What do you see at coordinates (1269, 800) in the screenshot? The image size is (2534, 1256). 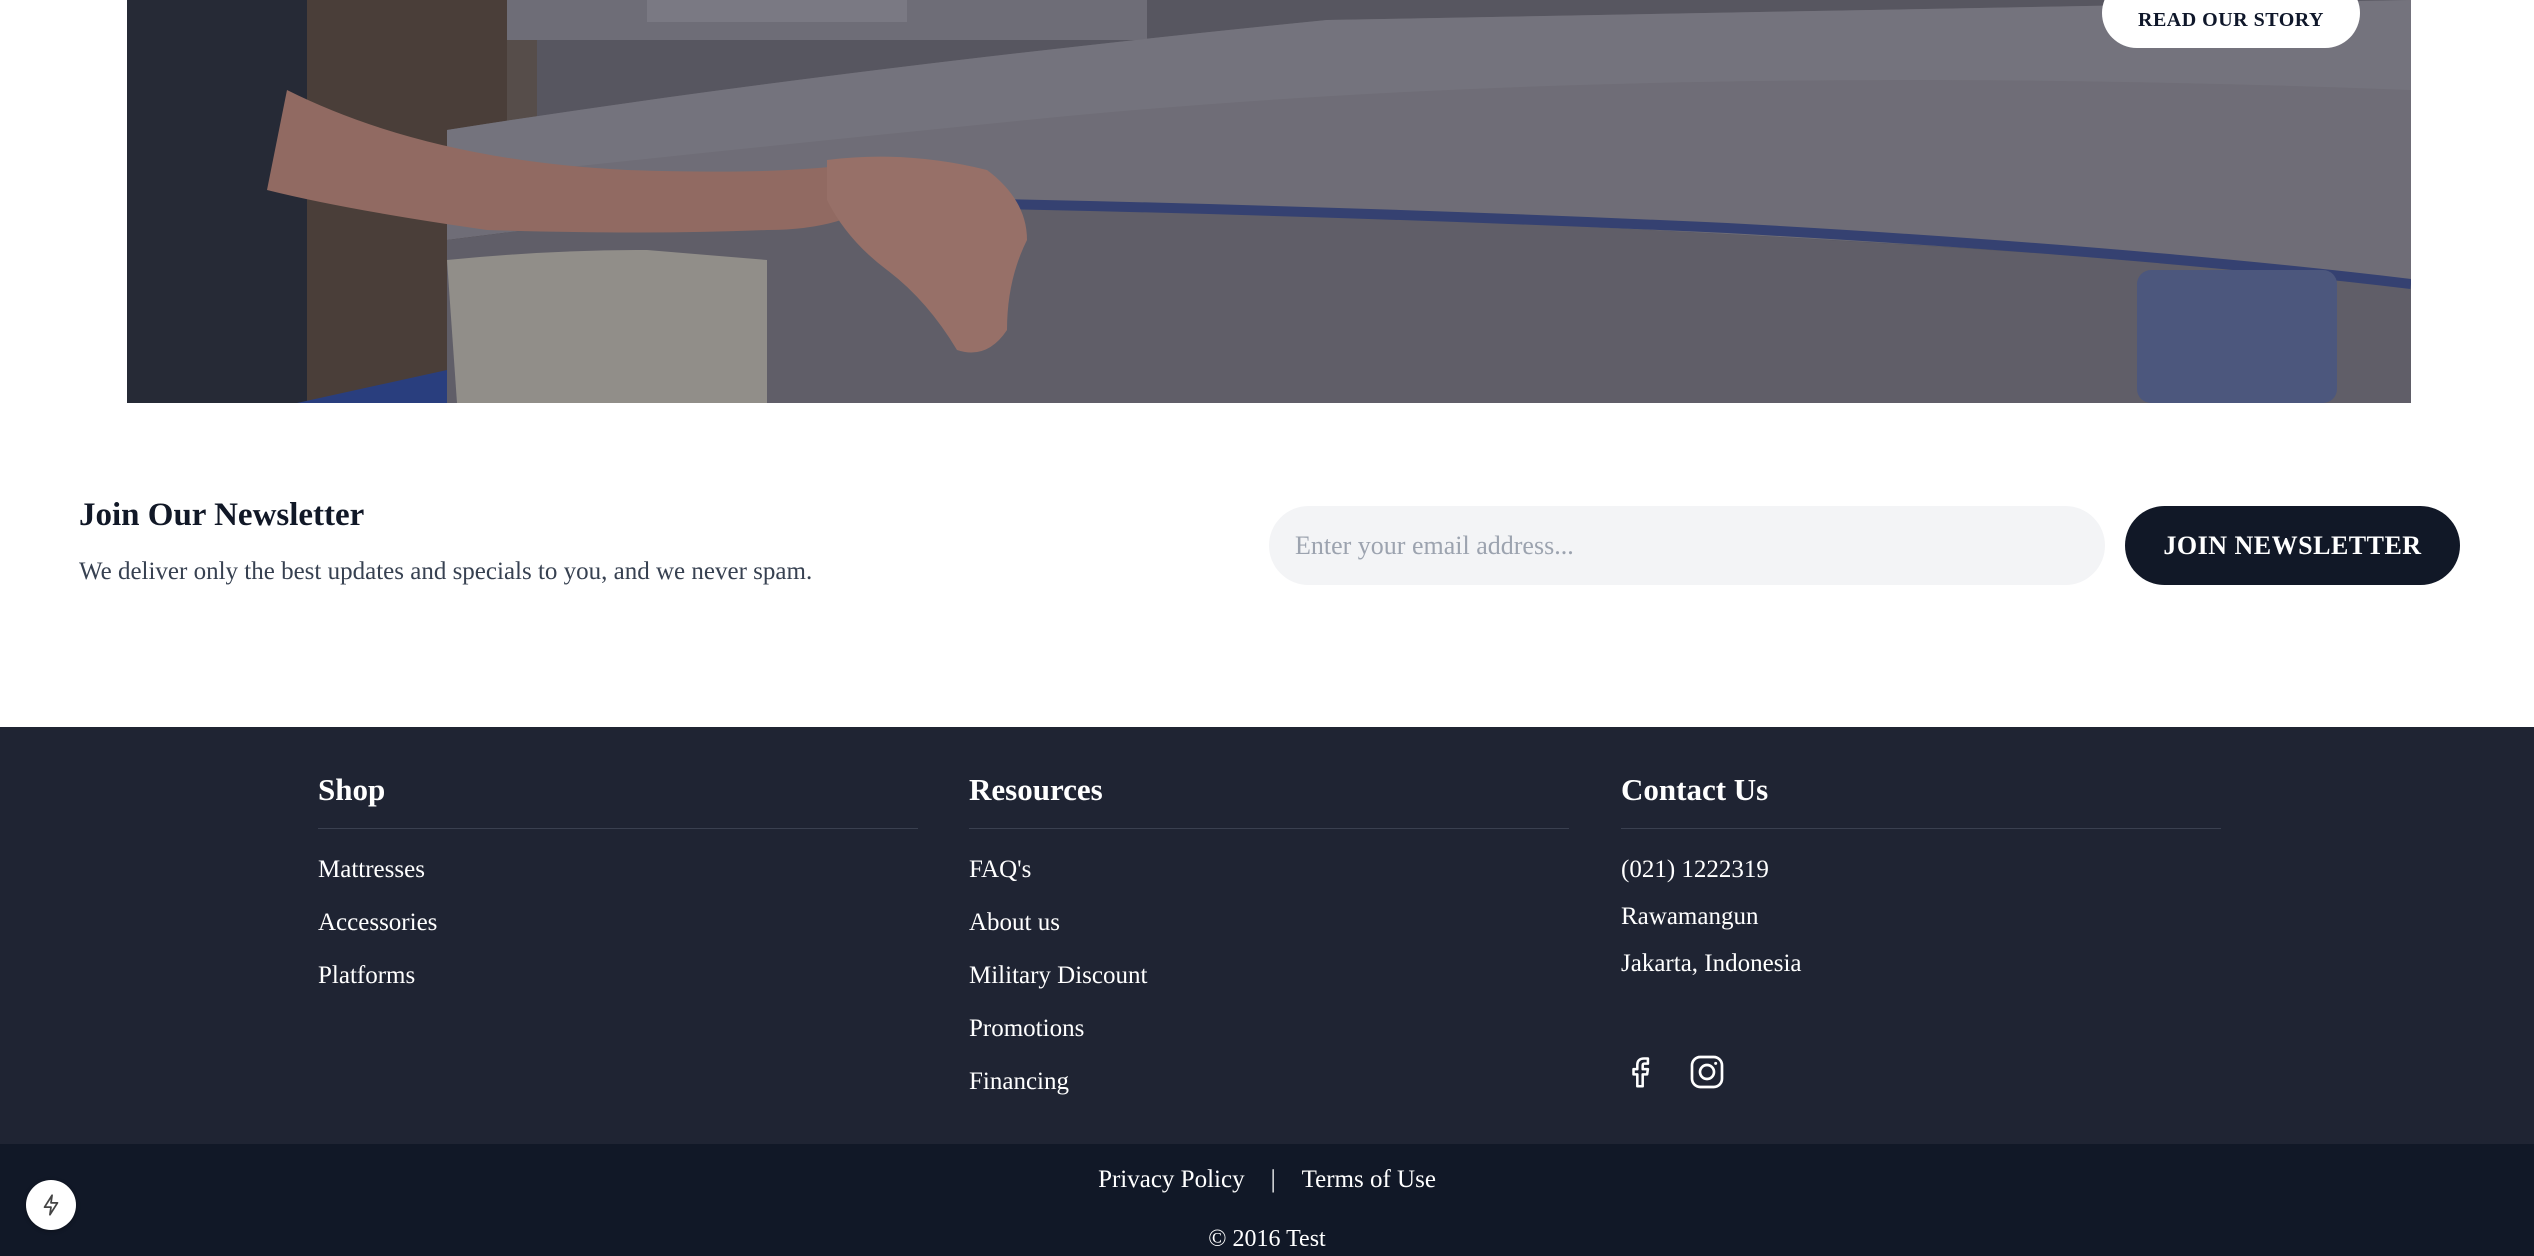 I see `resources-heading: Resources` at bounding box center [1269, 800].